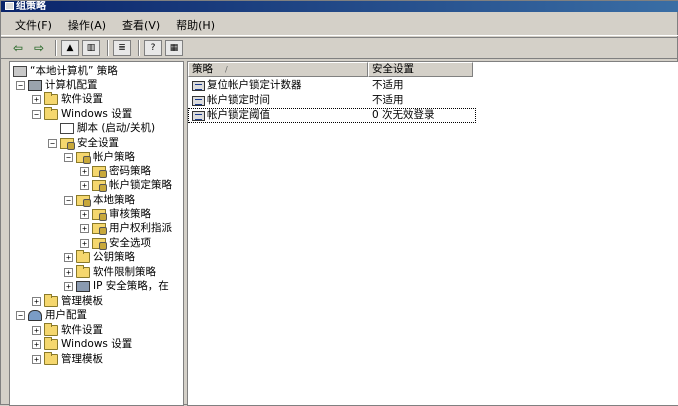 The height and width of the screenshot is (406, 678). What do you see at coordinates (153, 48) in the screenshot?
I see `help-icon: ?` at bounding box center [153, 48].